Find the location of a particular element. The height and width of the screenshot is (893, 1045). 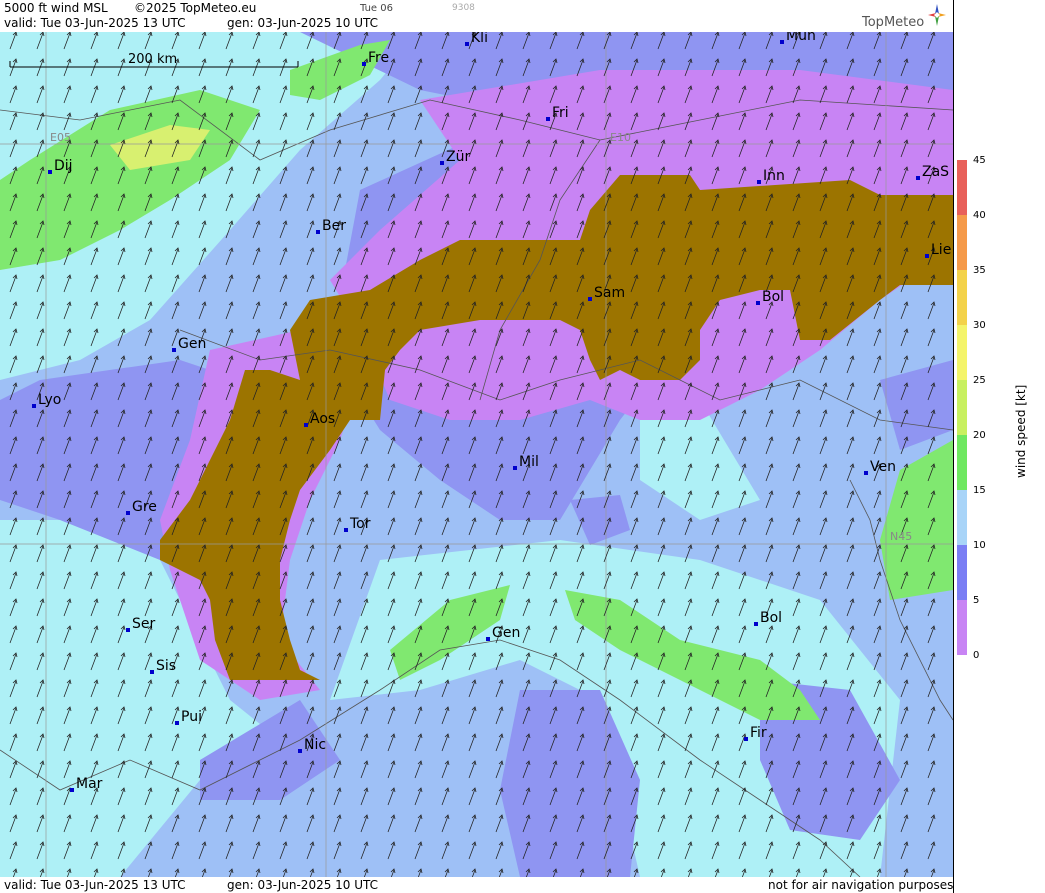

city-label: Sam is located at coordinates (606, 293).